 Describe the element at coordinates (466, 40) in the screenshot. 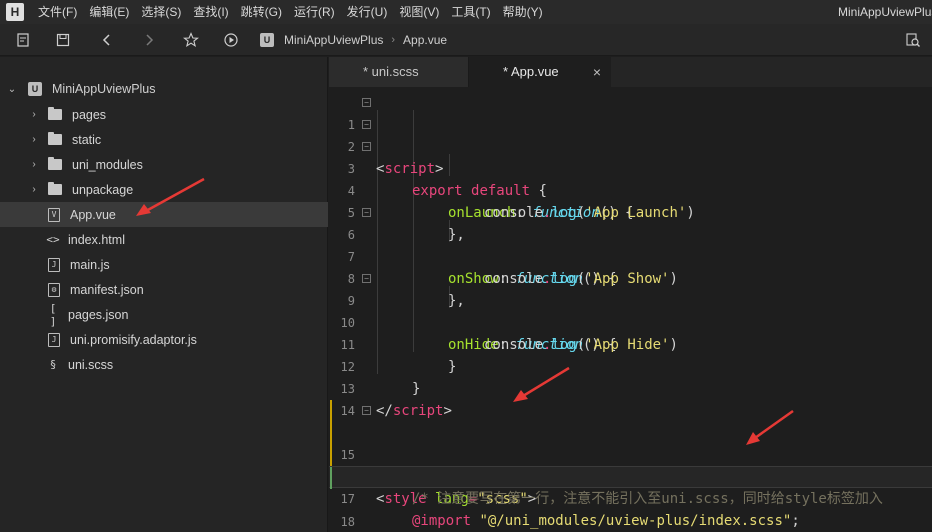

I see `toolbar: U MiniAppUviewPlus › App.vue` at that location.